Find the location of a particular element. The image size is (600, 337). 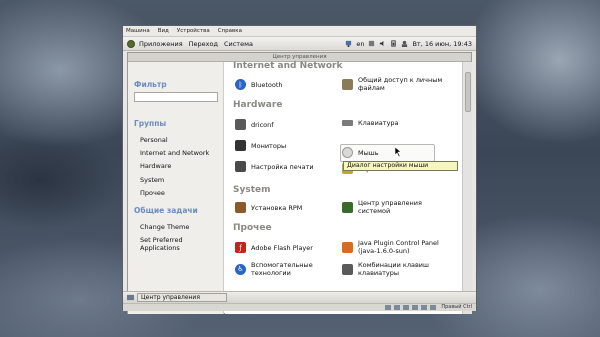

section-system-heading: System is located at coordinates (252, 190).